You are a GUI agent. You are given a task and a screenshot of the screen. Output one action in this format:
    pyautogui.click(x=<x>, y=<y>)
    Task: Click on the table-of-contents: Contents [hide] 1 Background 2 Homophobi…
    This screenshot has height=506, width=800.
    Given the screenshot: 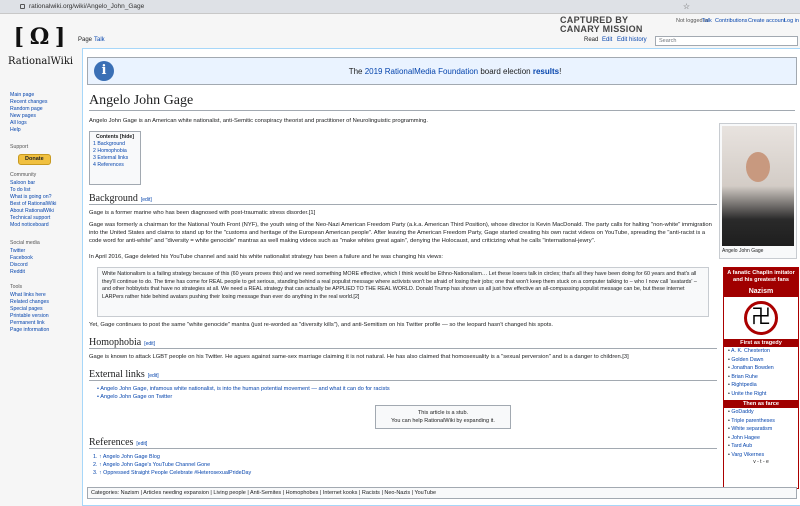 What is the action you would take?
    pyautogui.click(x=115, y=158)
    